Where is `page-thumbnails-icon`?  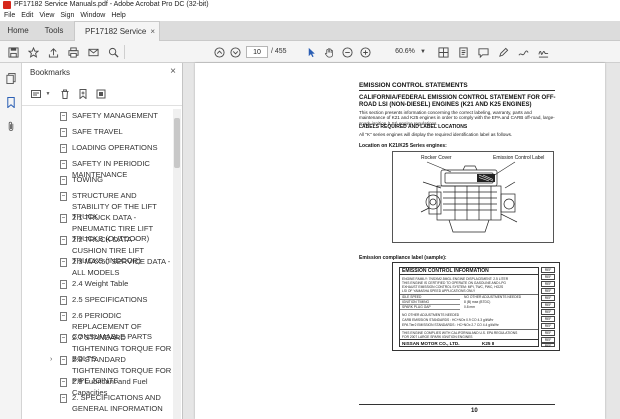
page-thumbnails-icon is located at coordinates (11, 78).